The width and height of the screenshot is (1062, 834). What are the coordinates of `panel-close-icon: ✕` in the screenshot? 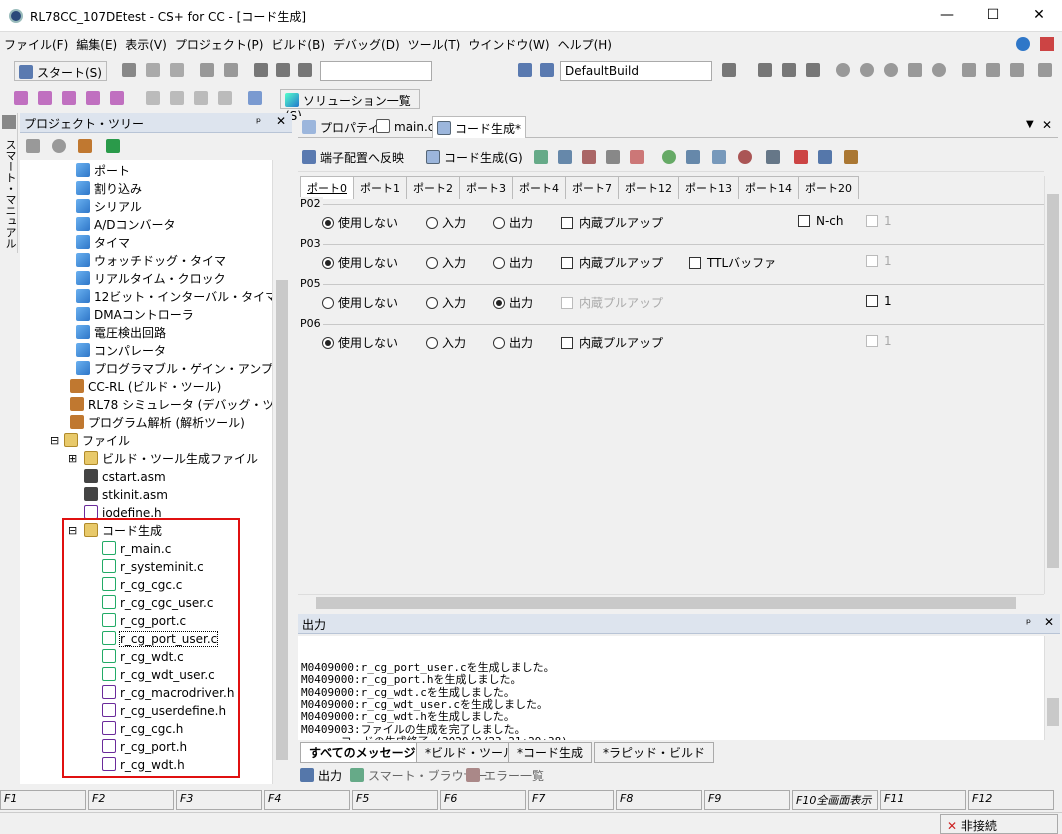 It's located at (281, 121).